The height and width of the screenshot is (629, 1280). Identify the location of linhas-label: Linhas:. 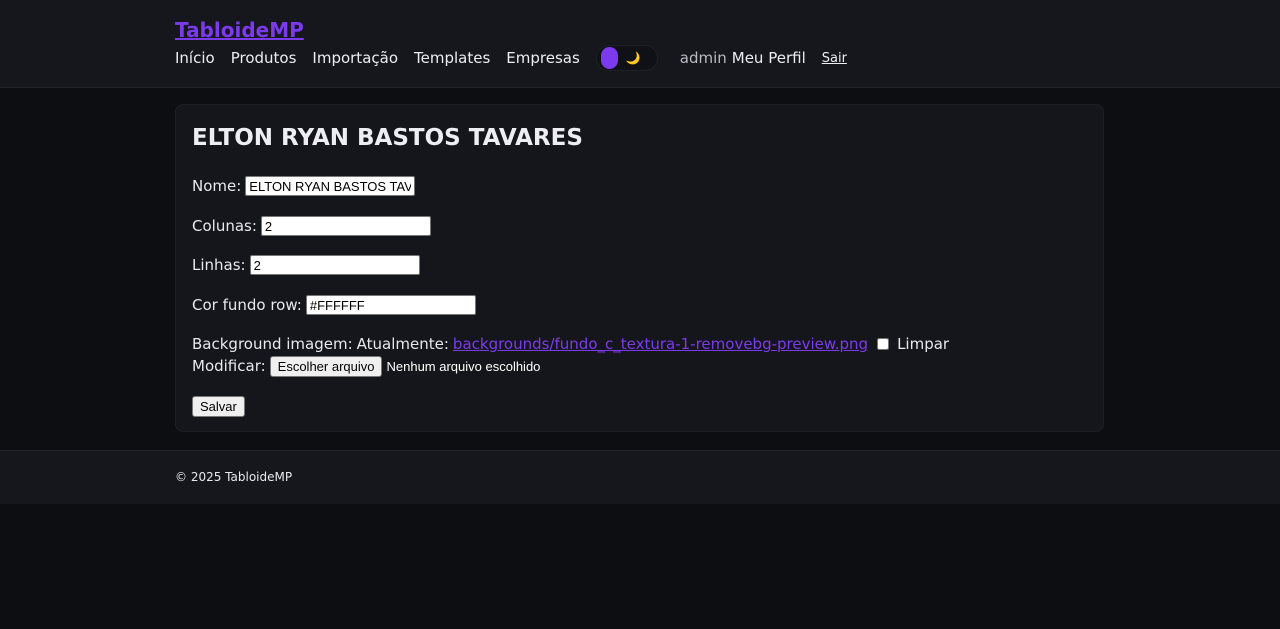
(219, 265).